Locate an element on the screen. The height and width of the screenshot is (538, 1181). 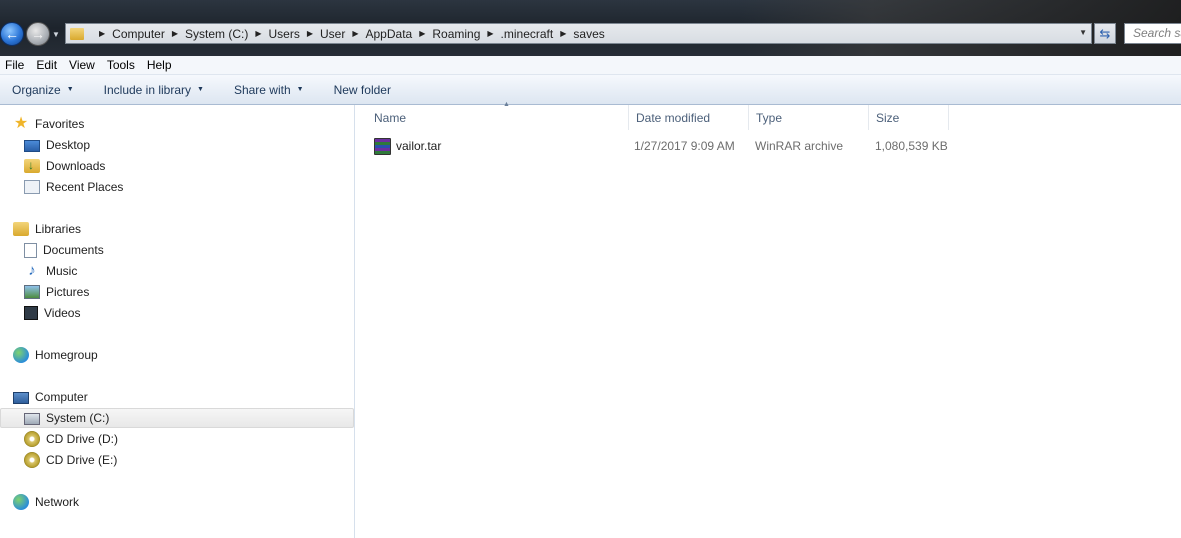
column-header-type: Type is located at coordinates (809, 117).